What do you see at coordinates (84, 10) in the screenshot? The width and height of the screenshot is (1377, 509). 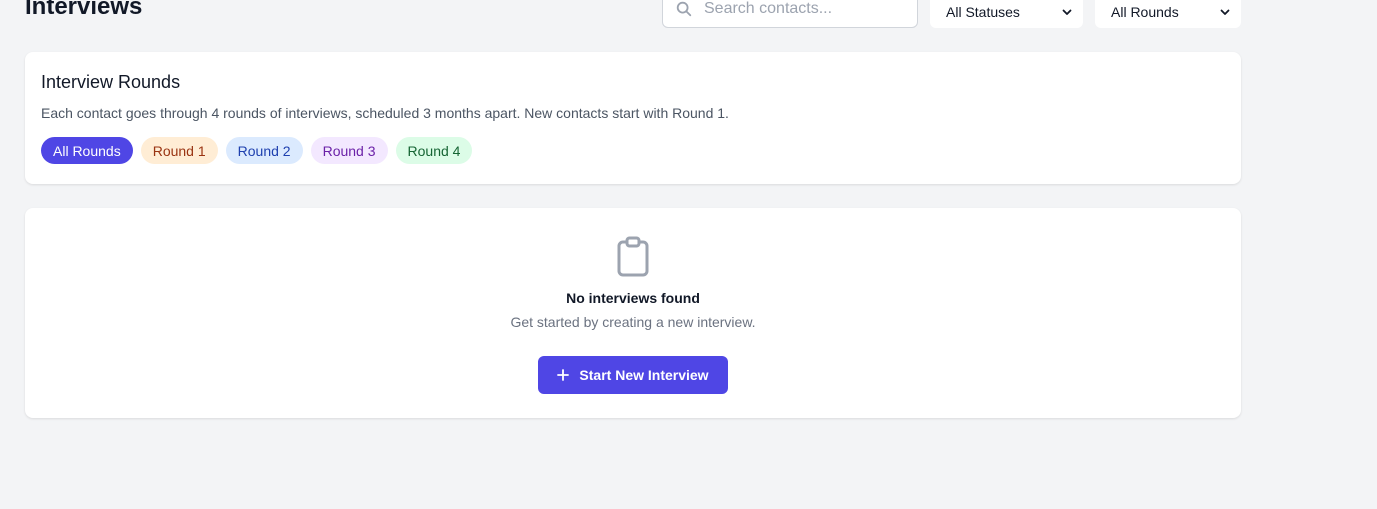 I see `page-title: Interviews` at bounding box center [84, 10].